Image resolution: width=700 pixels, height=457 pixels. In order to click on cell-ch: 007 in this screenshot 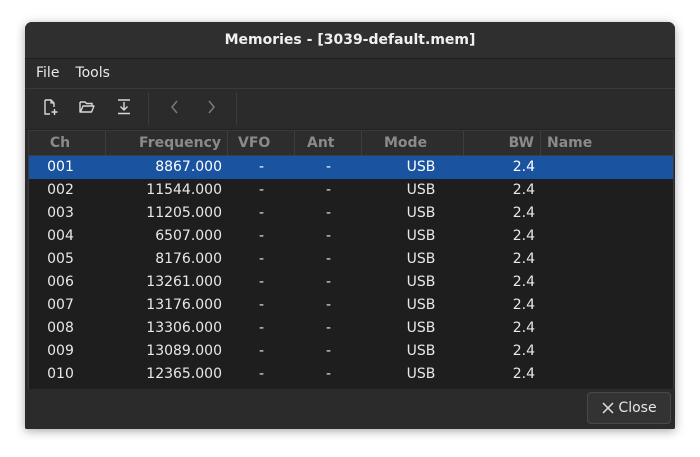, I will do `click(60, 305)`.